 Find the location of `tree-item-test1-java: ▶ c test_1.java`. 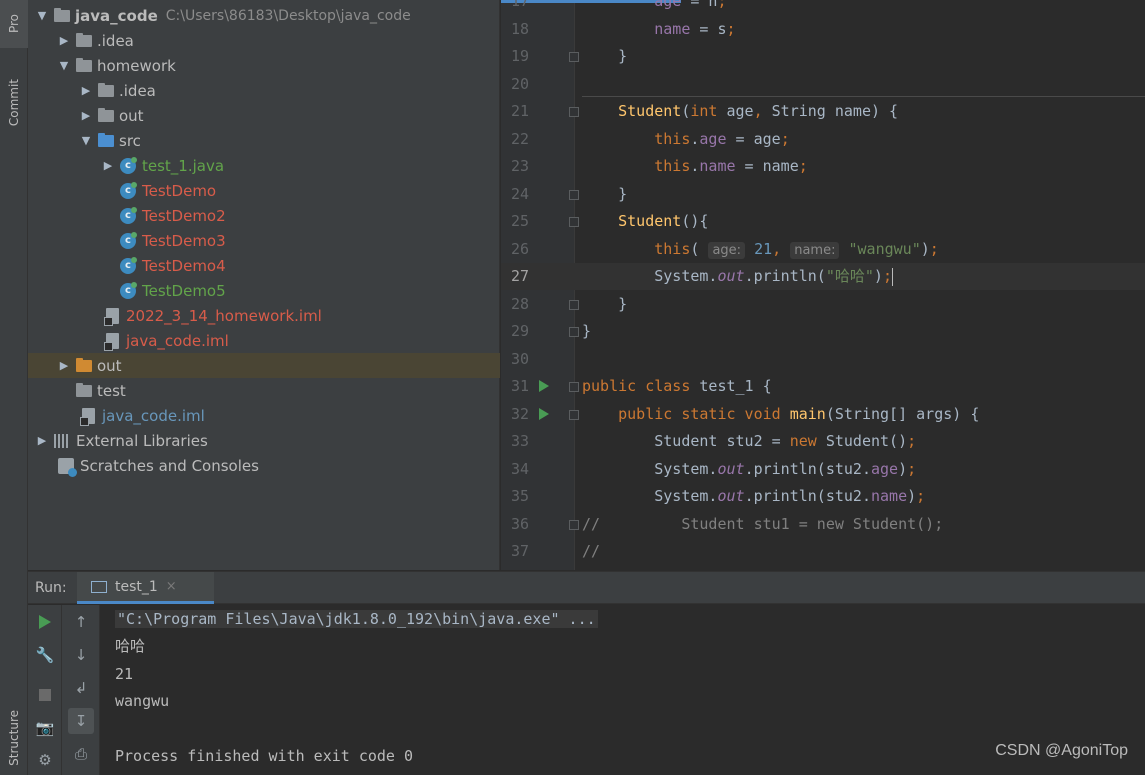

tree-item-test1-java: ▶ c test_1.java is located at coordinates (264, 165).